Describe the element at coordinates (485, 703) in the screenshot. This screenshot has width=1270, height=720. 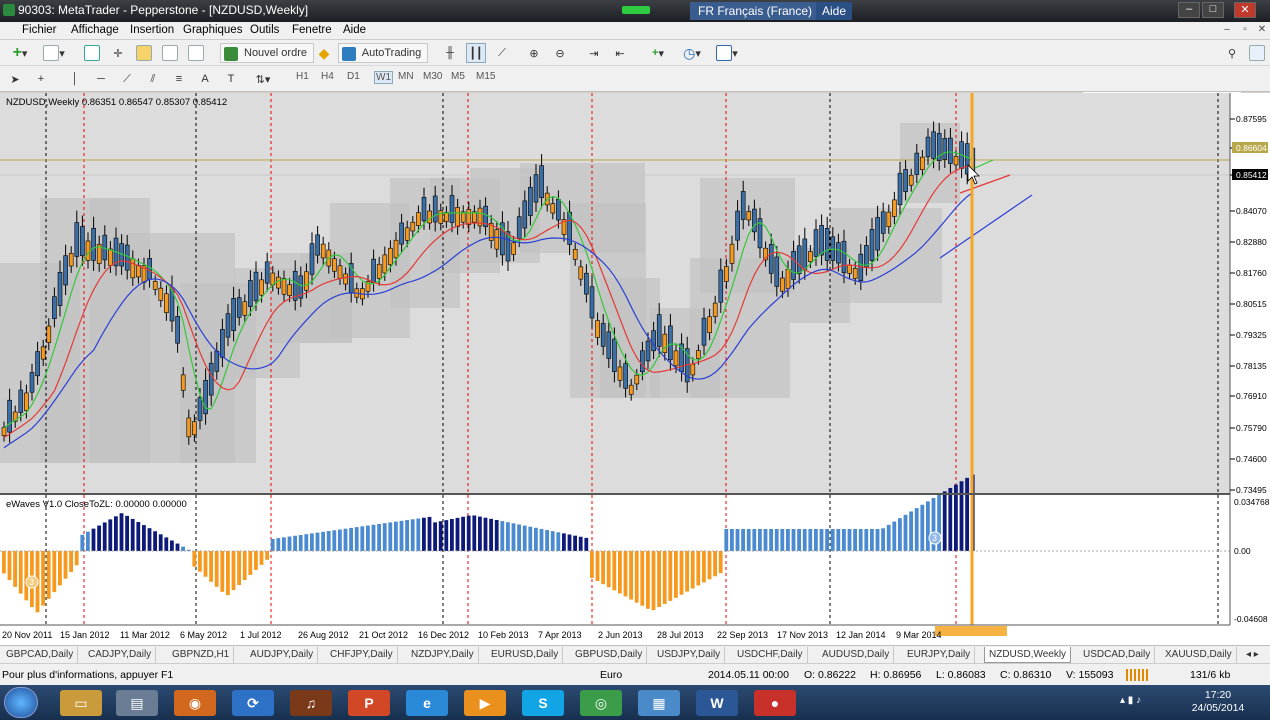
I see `player-icon: ▶` at that location.